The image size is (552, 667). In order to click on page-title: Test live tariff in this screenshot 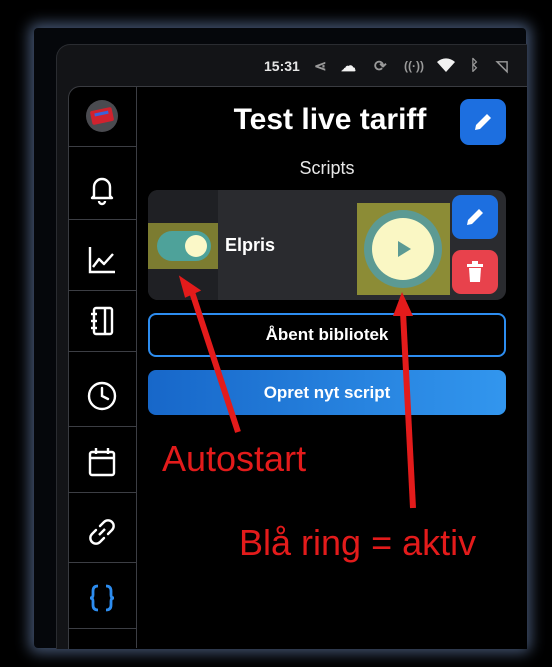, I will do `click(330, 119)`.